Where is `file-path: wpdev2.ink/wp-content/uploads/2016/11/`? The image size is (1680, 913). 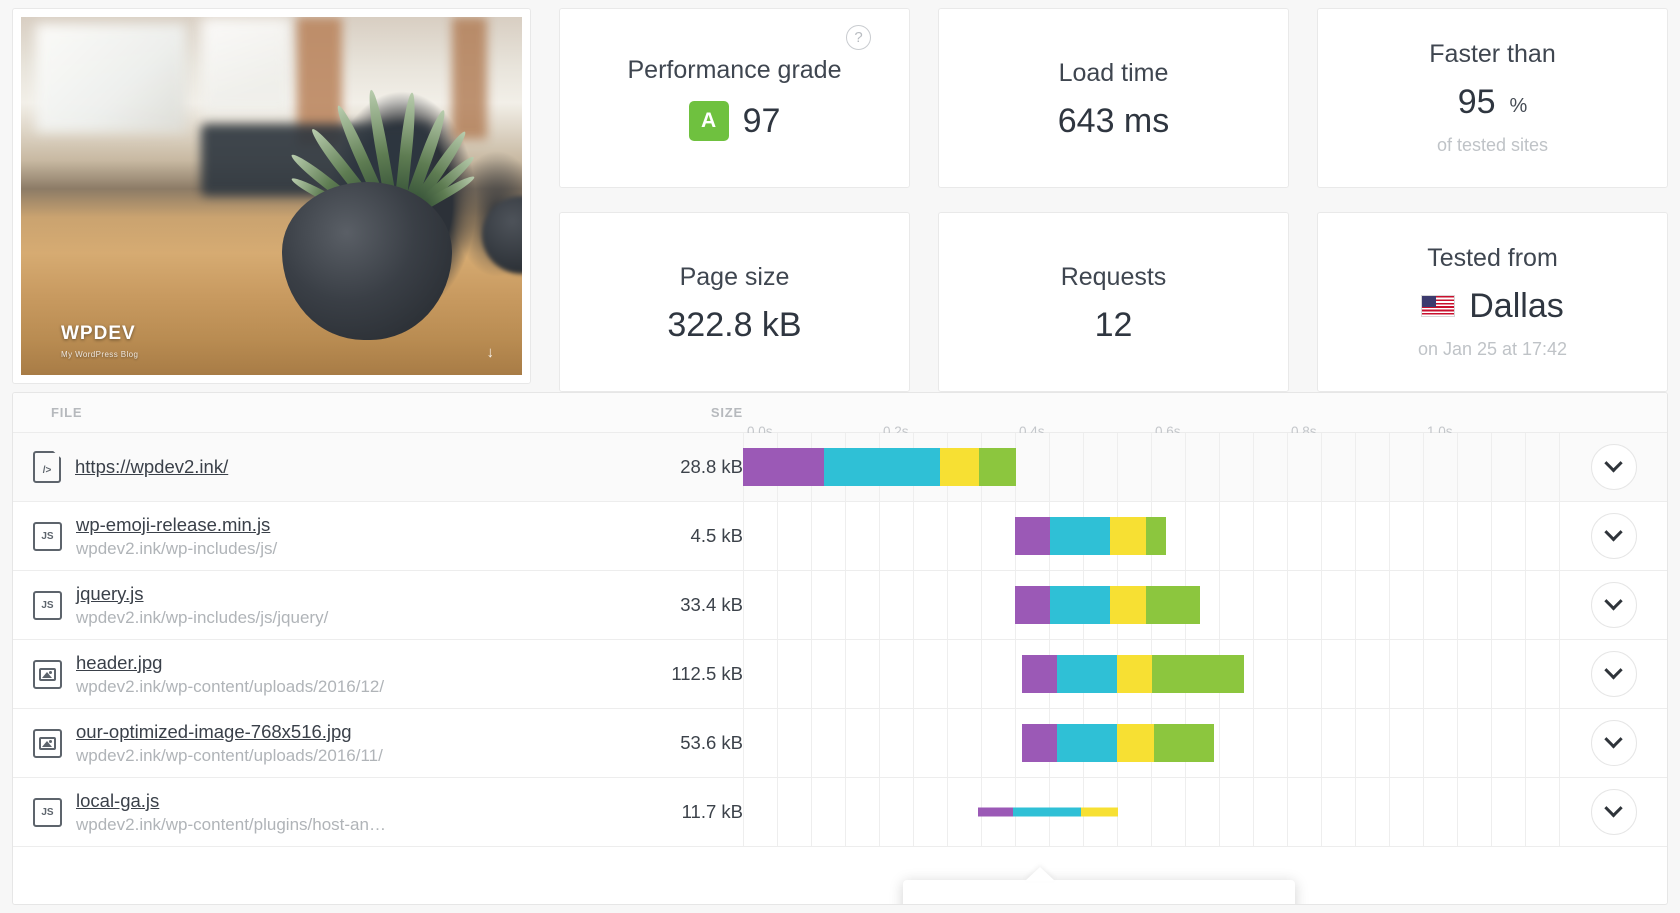 file-path: wpdev2.ink/wp-content/uploads/2016/11/ is located at coordinates (229, 755).